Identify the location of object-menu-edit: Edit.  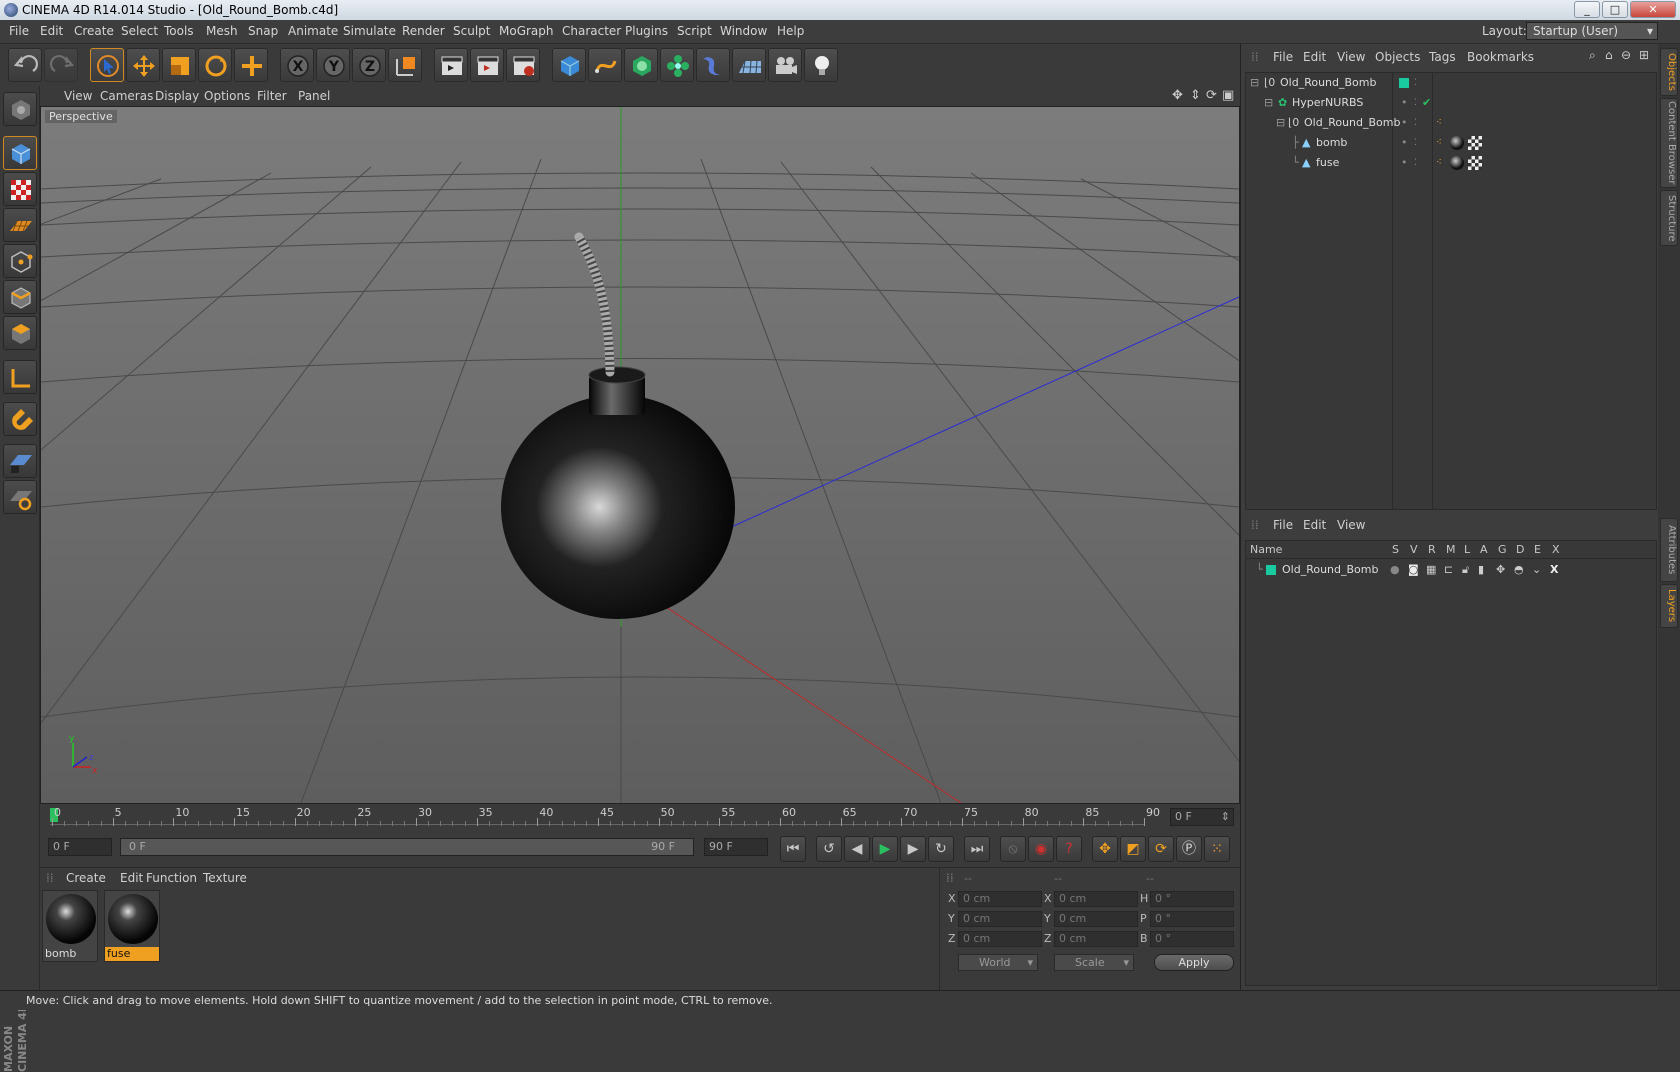
(1314, 57).